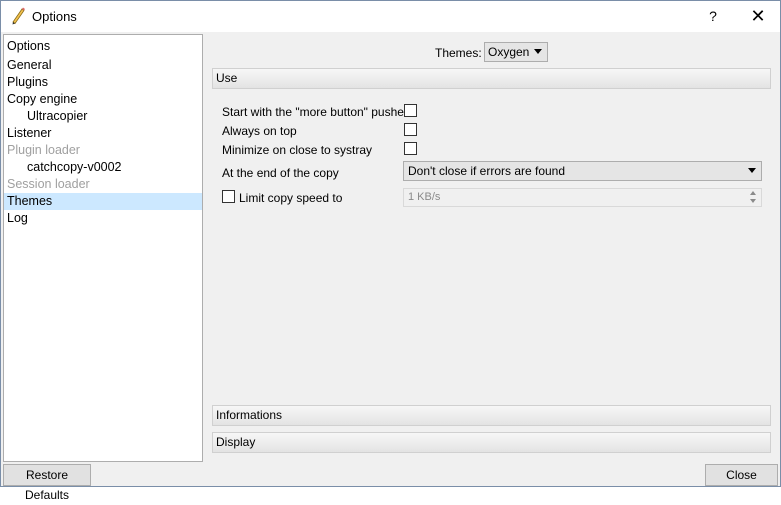 The width and height of the screenshot is (781, 505). Describe the element at coordinates (228, 196) in the screenshot. I see `limit-speed-checkbox` at that location.